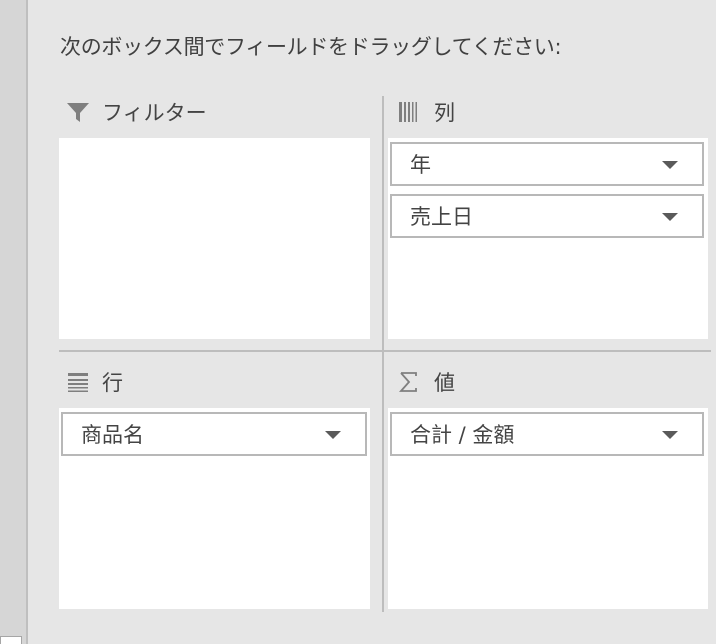 The image size is (716, 644). I want to click on rows-area-header: 行, so click(94, 382).